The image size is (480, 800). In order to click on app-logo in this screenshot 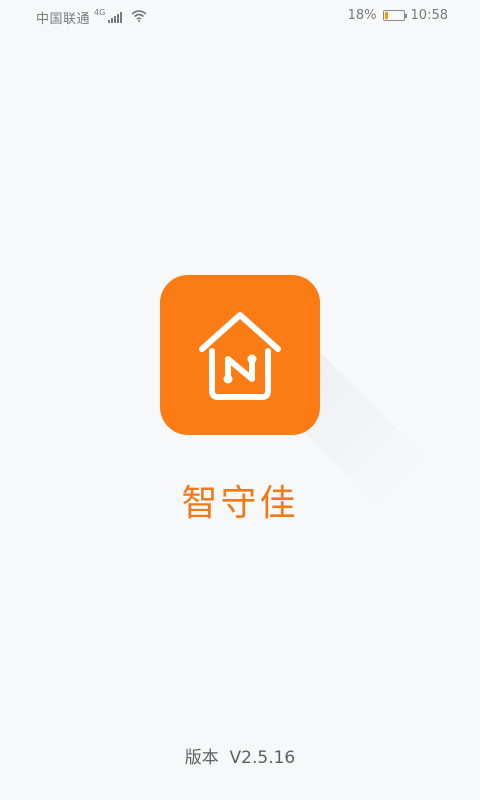, I will do `click(240, 355)`.